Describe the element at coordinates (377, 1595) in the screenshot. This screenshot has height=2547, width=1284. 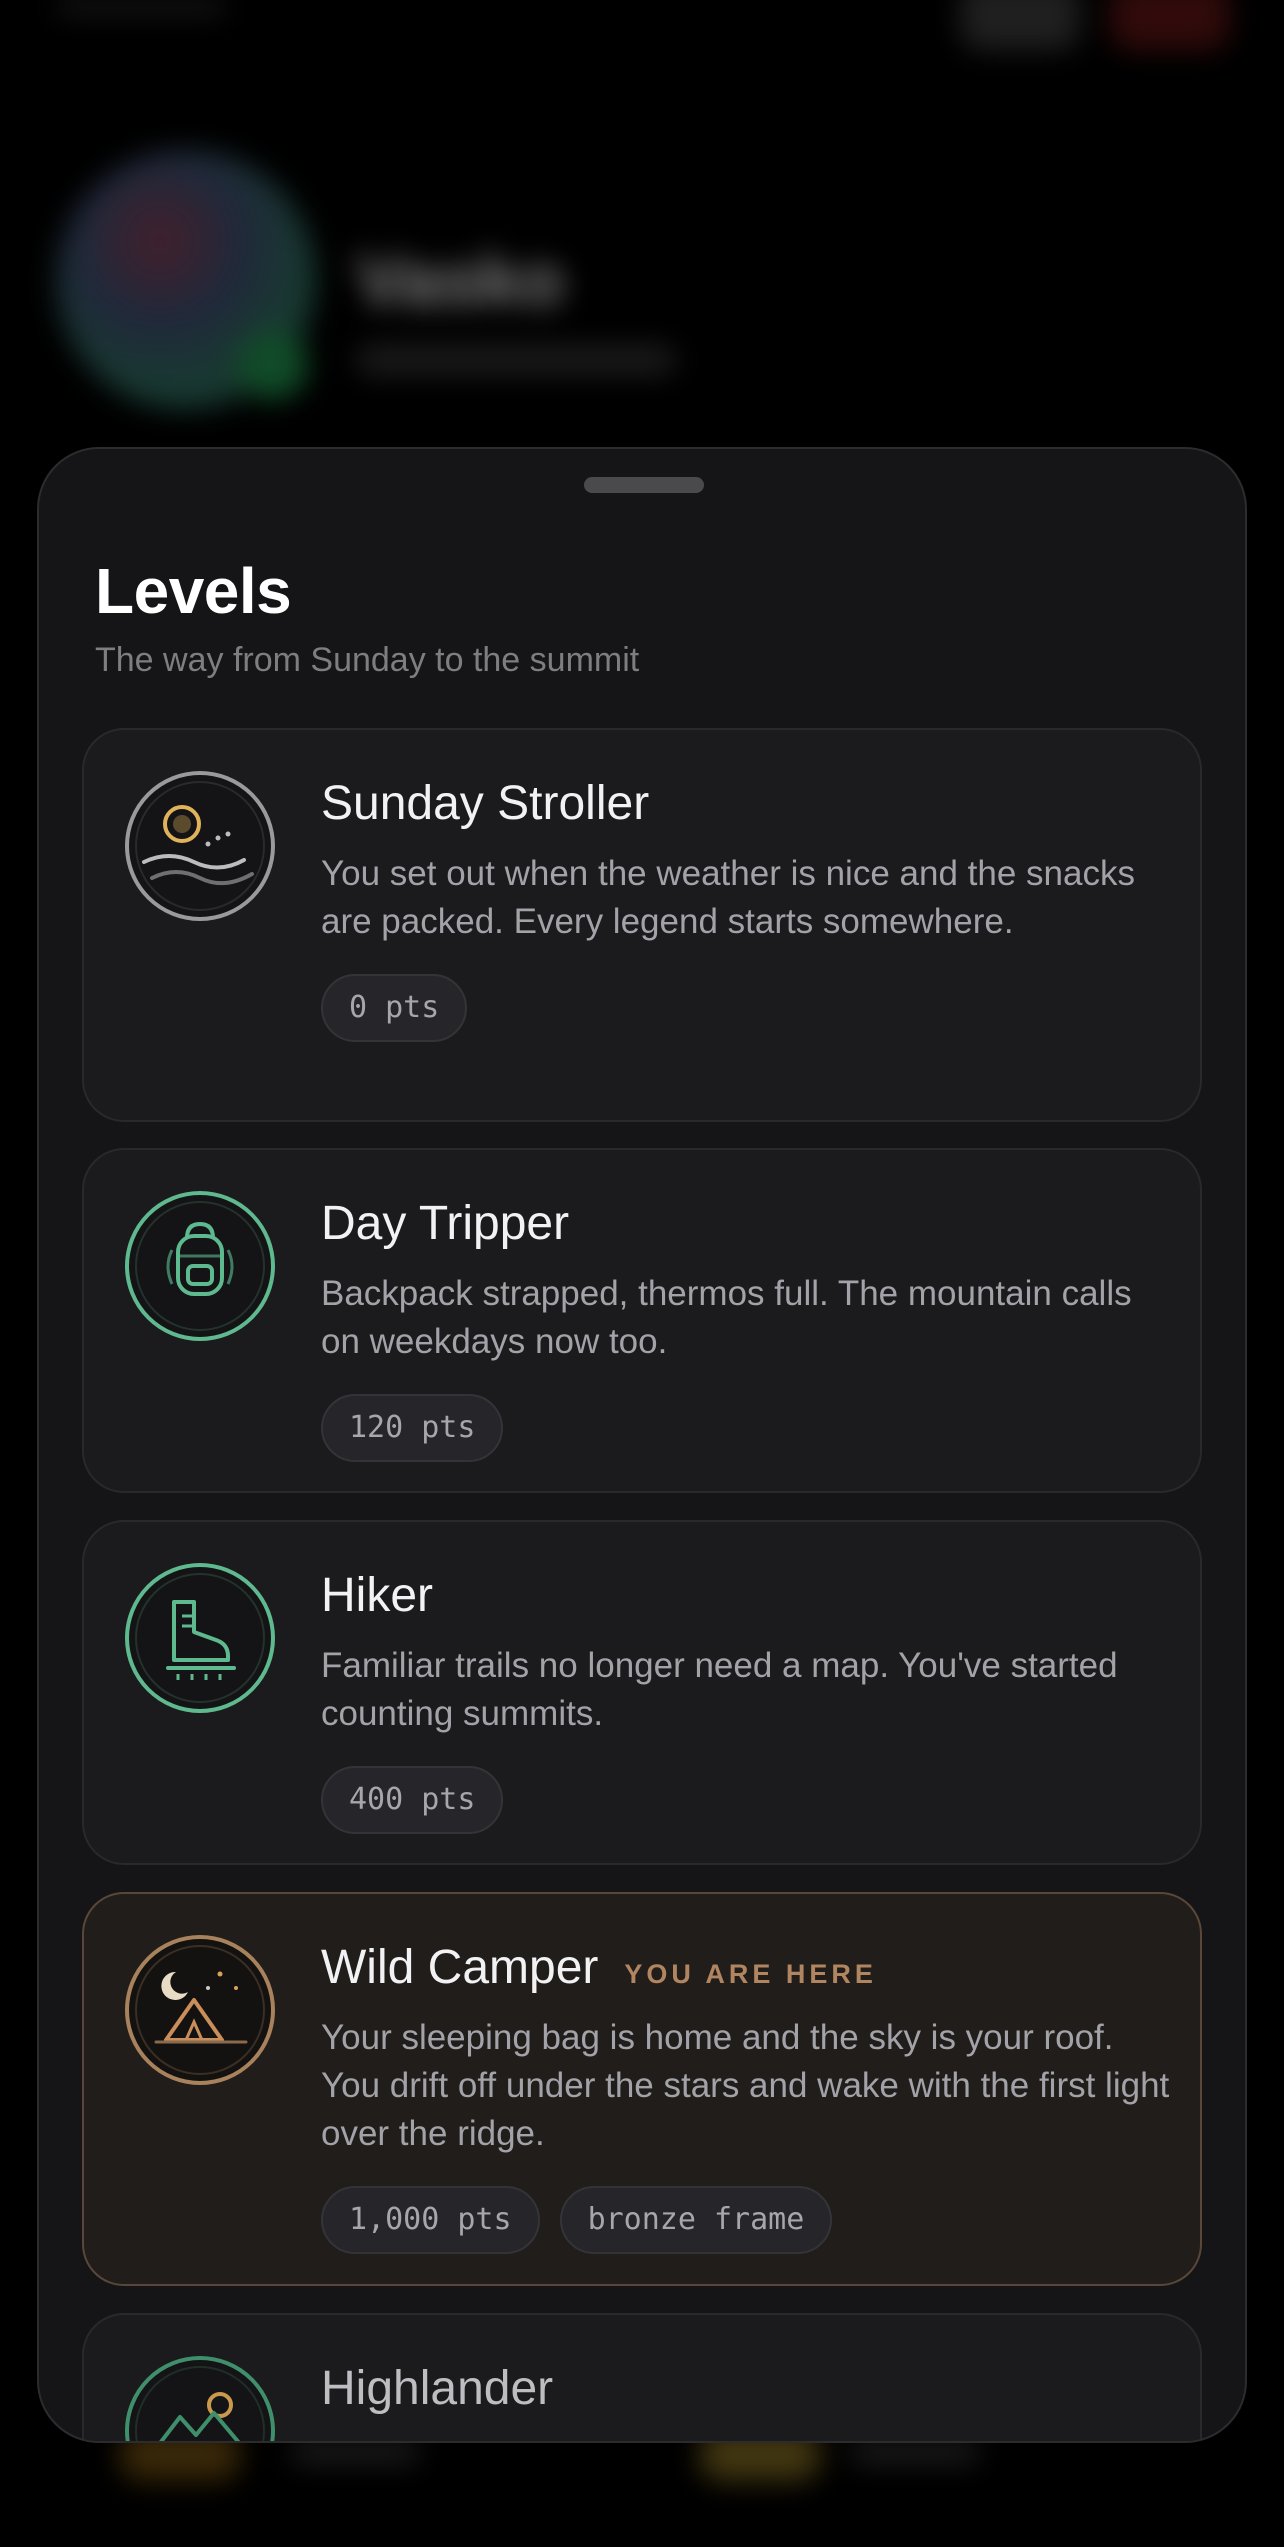
I see `level-title: Hiker` at that location.